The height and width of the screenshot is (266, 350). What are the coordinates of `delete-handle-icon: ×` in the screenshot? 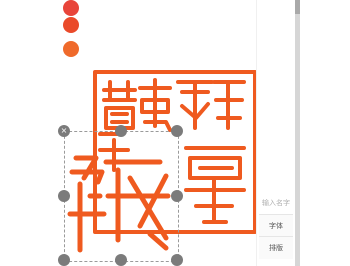 It's located at (64, 131).